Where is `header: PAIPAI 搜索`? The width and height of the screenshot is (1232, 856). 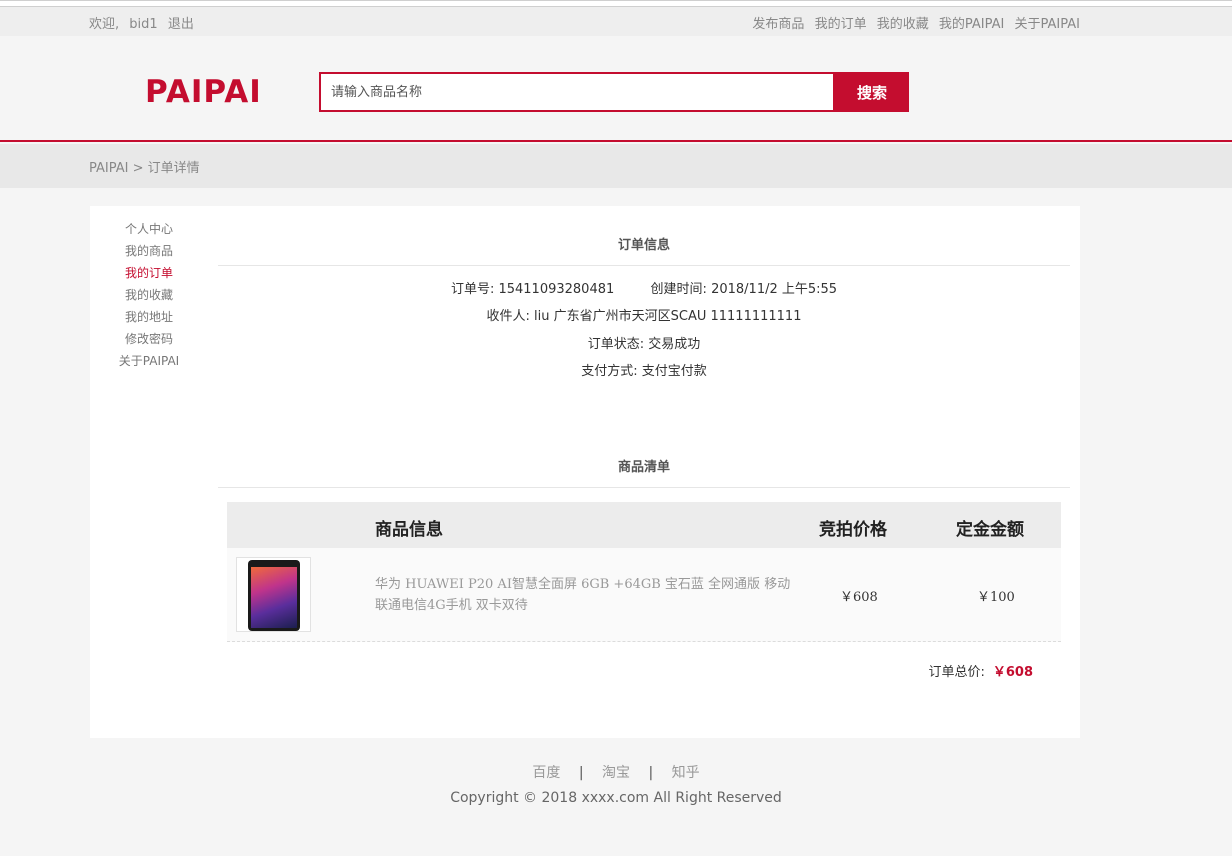 header: PAIPAI 搜索 is located at coordinates (616, 89).